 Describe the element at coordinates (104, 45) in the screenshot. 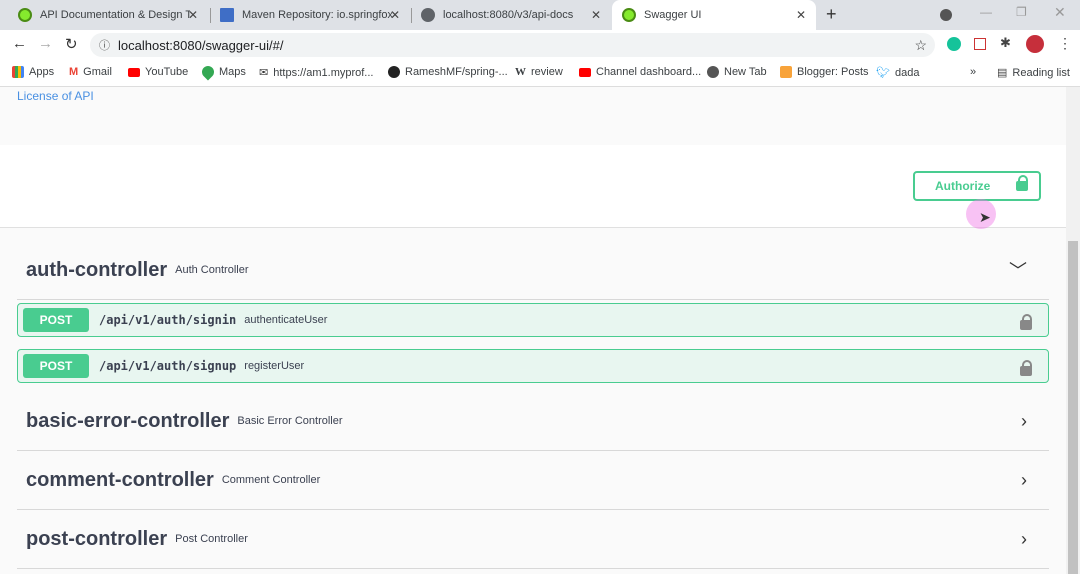

I see `info-icon: ⓘ` at that location.